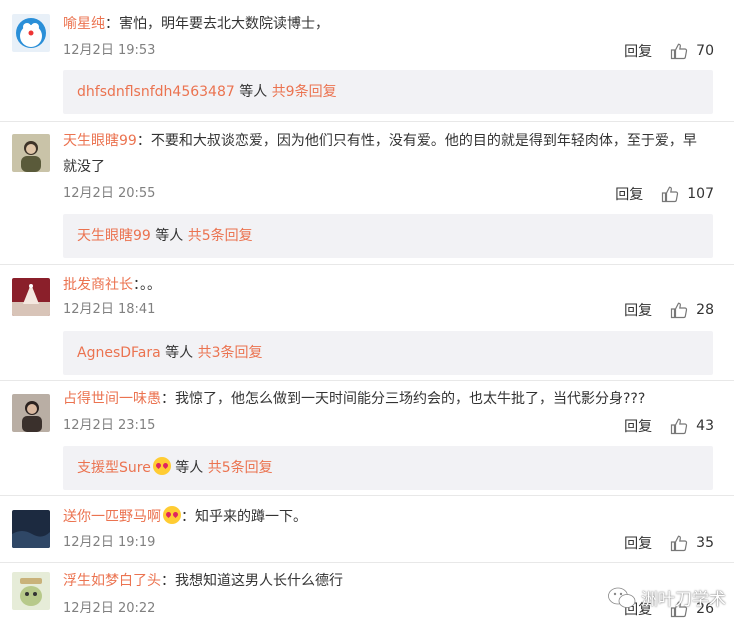  Describe the element at coordinates (109, 608) in the screenshot. I see `comment-timestamp: 12月2日 20:22` at that location.